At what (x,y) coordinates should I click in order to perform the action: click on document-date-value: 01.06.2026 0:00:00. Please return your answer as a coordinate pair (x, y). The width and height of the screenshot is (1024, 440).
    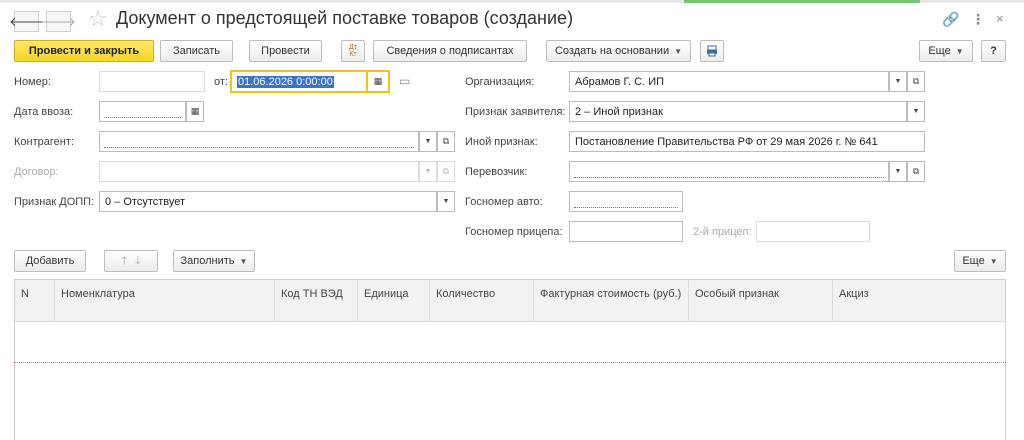
    Looking at the image, I should click on (285, 81).